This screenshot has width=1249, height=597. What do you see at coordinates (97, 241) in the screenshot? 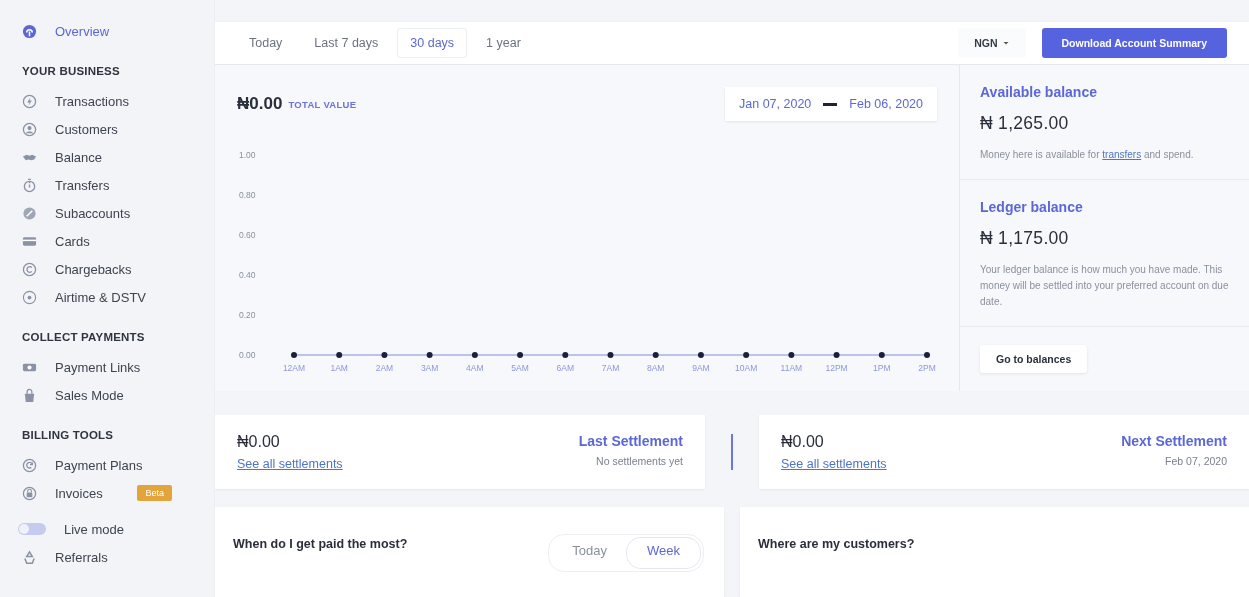
I see `sidebar-item: Cards` at bounding box center [97, 241].